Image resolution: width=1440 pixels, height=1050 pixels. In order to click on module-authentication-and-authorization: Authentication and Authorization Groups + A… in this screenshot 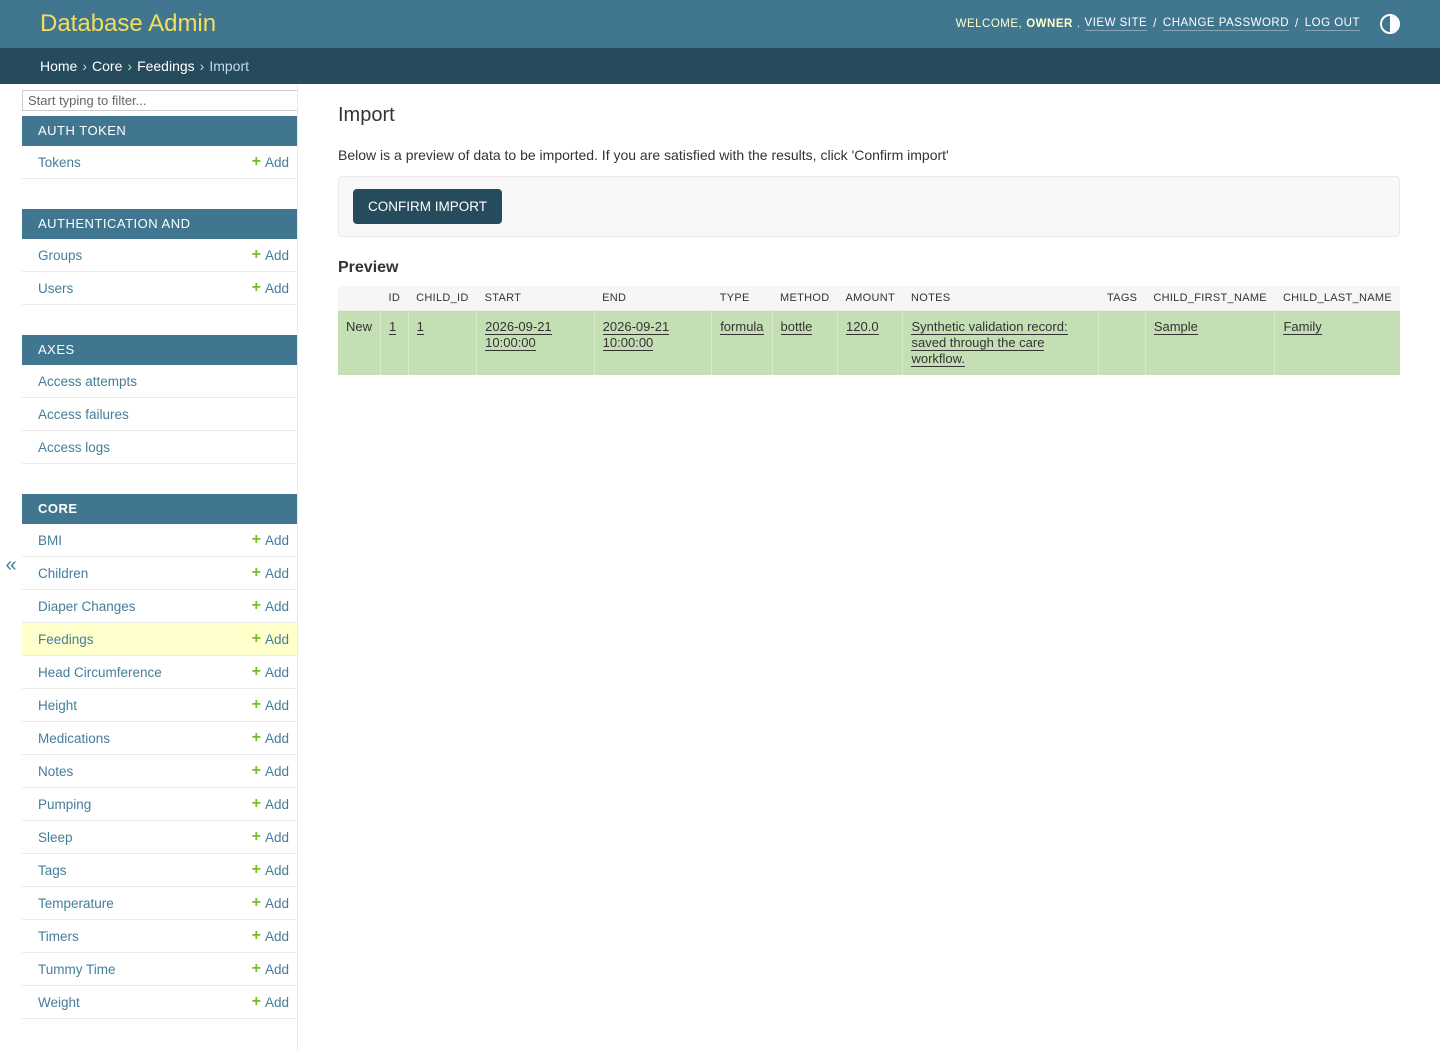, I will do `click(159, 257)`.